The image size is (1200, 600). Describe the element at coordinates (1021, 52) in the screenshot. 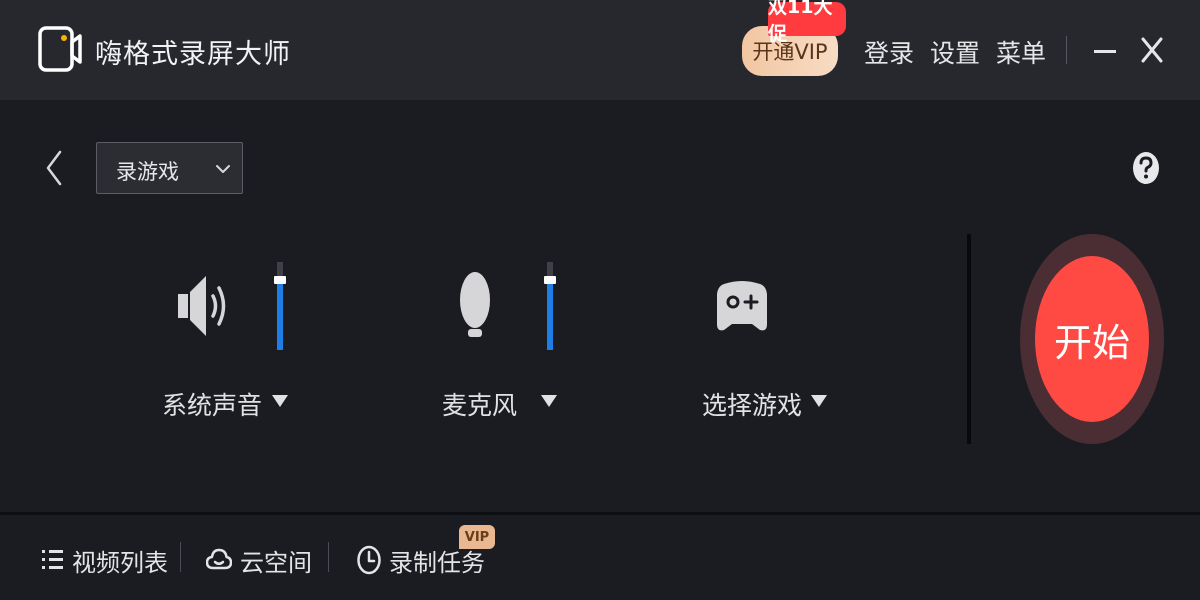

I see `menu-link: 菜单` at that location.